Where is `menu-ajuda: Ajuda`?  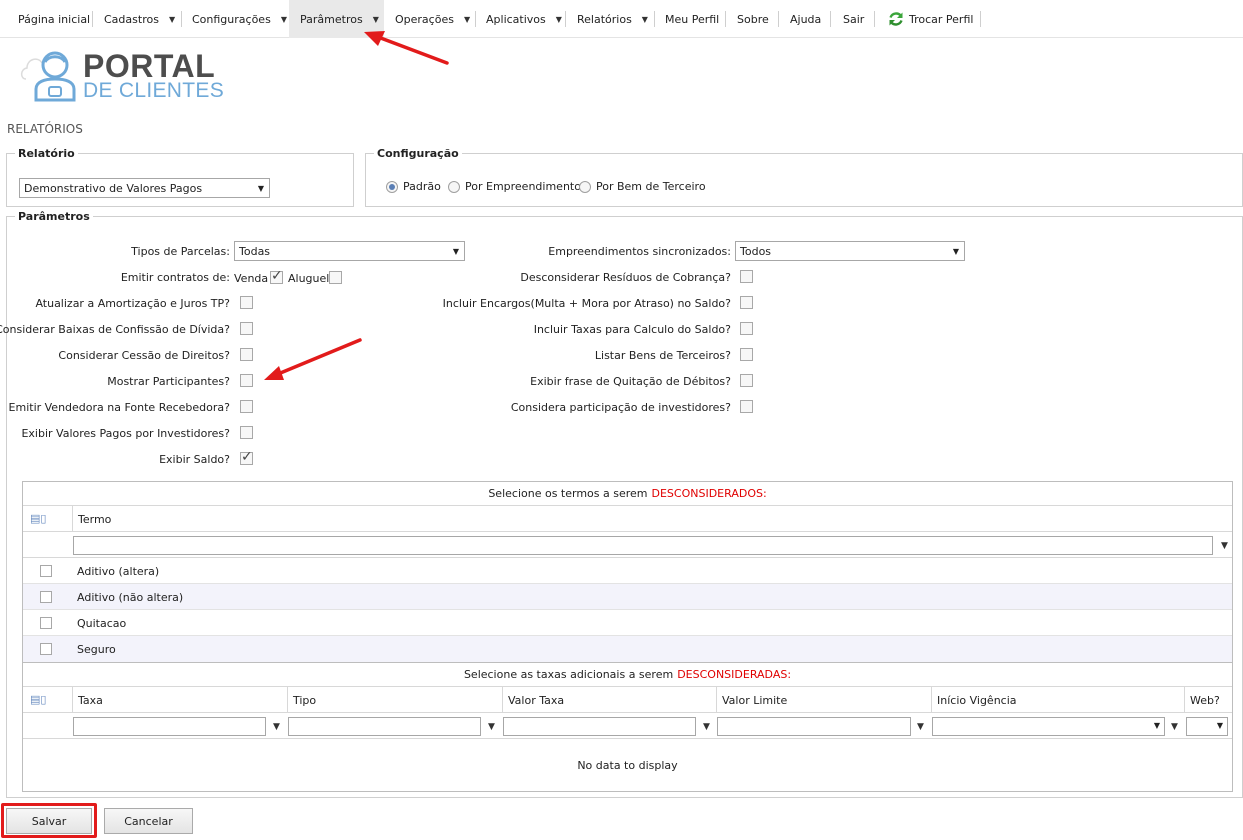
menu-ajuda: Ajuda is located at coordinates (805, 19).